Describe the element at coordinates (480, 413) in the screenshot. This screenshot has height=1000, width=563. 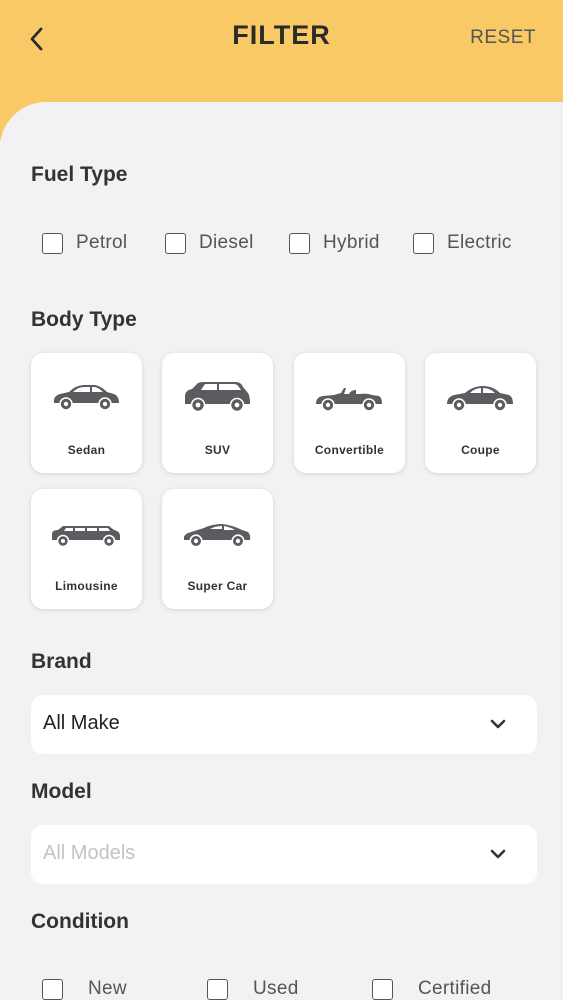
I see `body-type-card-coupe: Coupe` at that location.